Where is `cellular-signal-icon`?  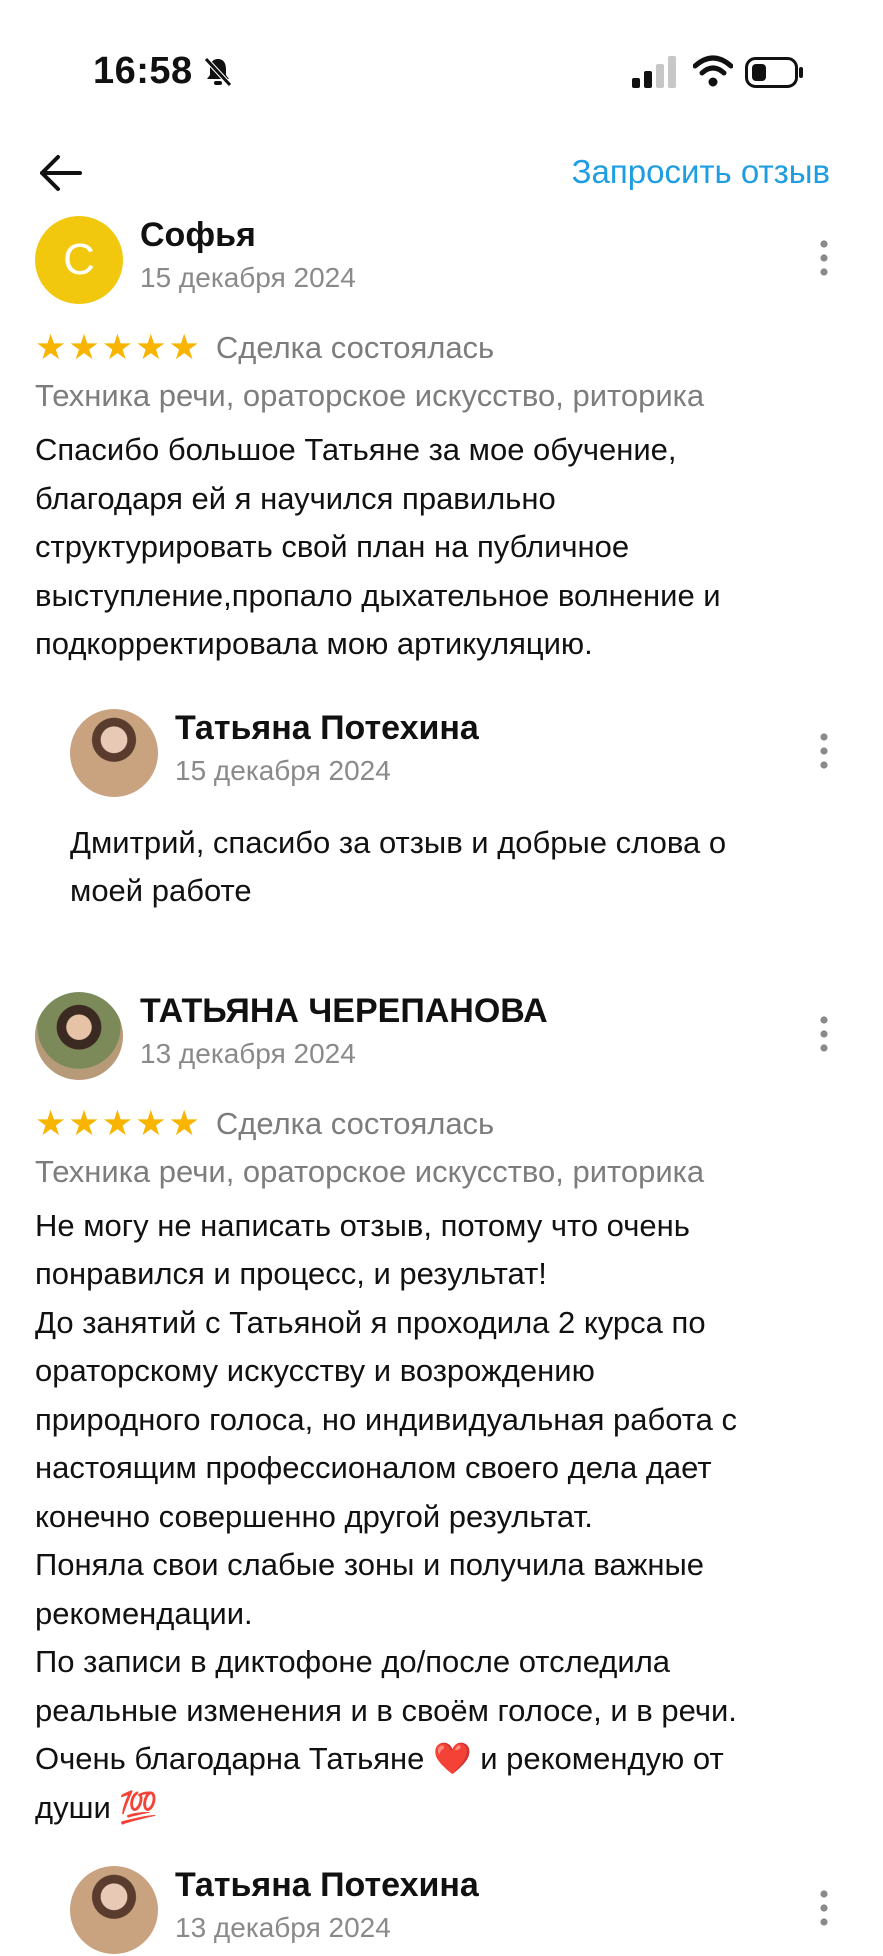
cellular-signal-icon is located at coordinates (654, 72).